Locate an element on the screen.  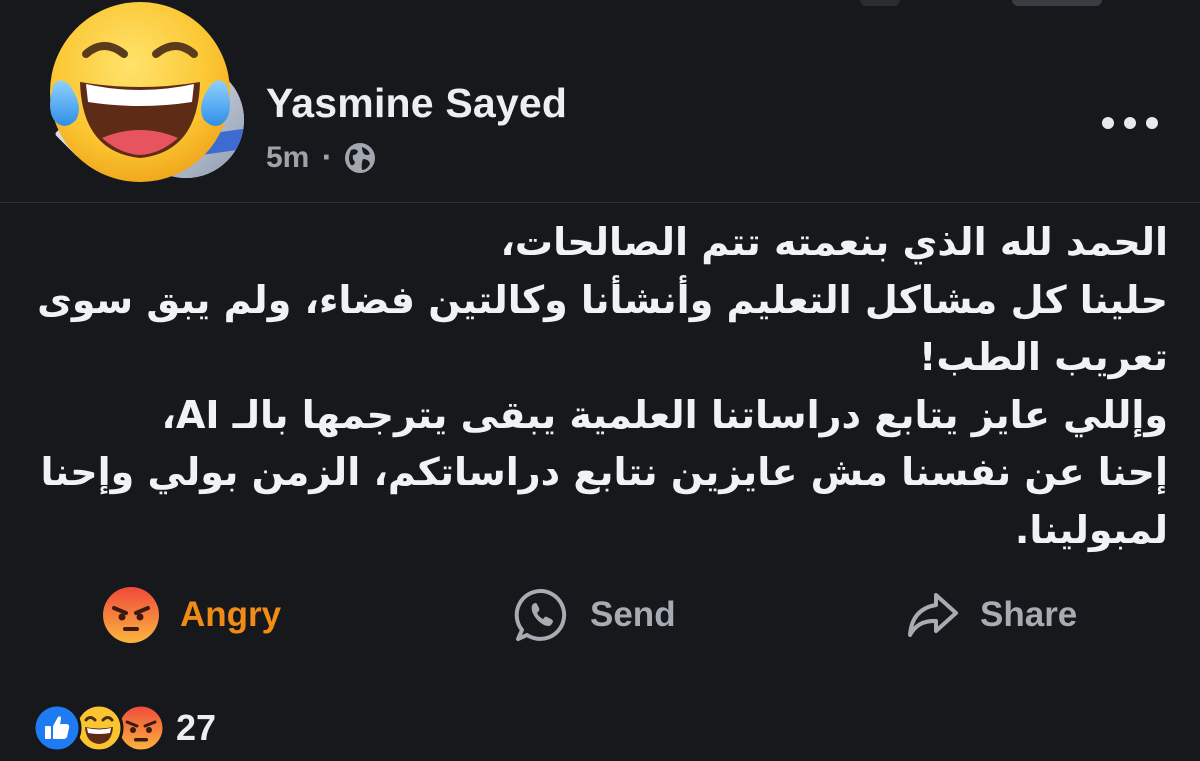
like-icon is located at coordinates (57, 728).